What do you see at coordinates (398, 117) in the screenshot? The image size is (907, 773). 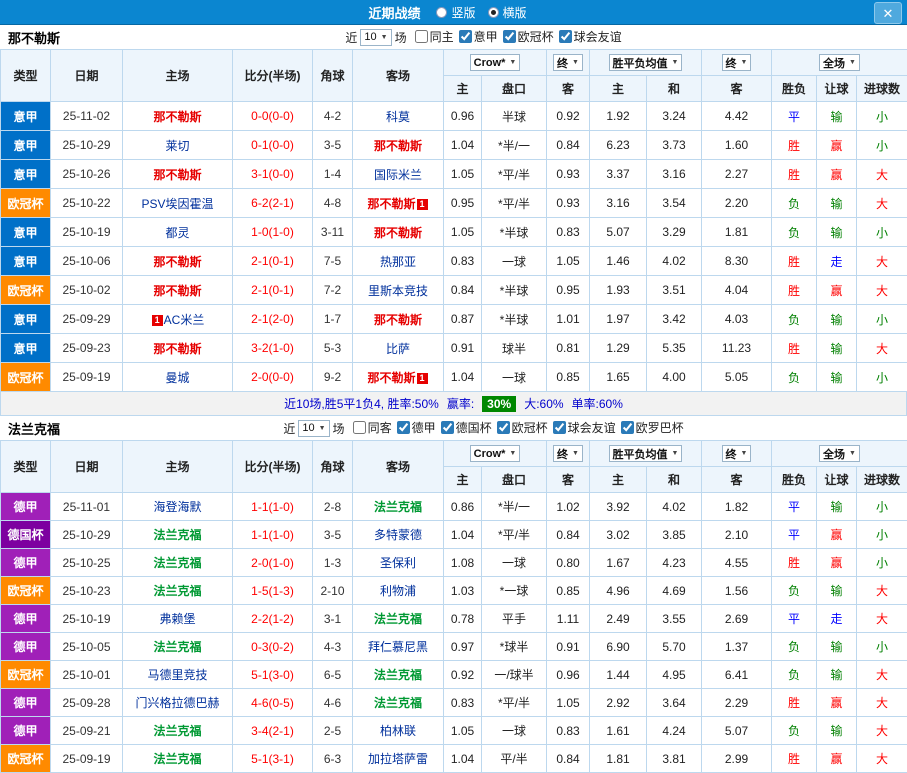 I see `away-team-link: 科莫` at bounding box center [398, 117].